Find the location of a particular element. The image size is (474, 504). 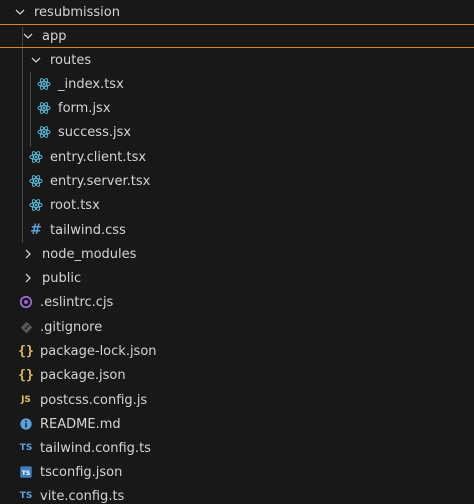

file-row-package-lock: {} package-lock.json is located at coordinates (237, 351).